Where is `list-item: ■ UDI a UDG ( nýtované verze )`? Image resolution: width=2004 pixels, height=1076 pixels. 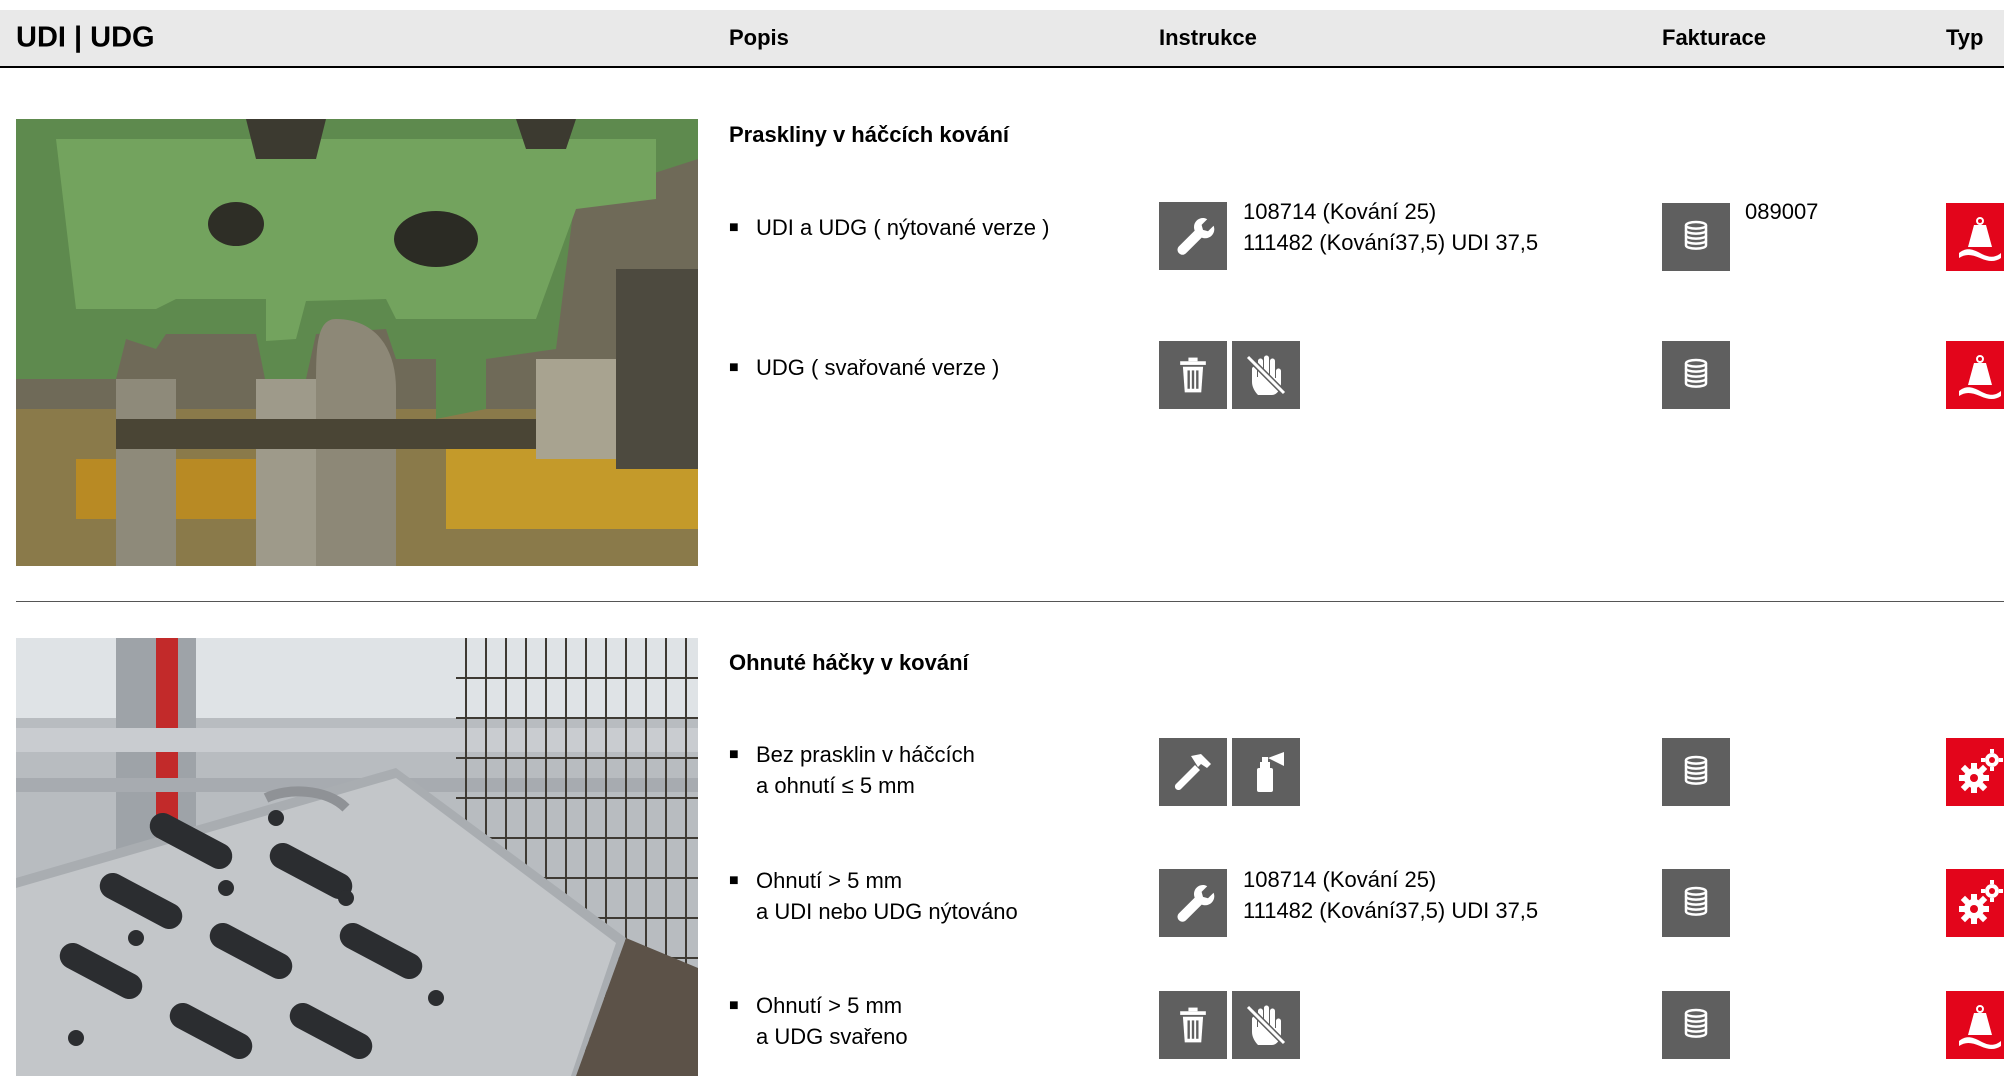 list-item: ■ UDI a UDG ( nýtované verze ) is located at coordinates (889, 227).